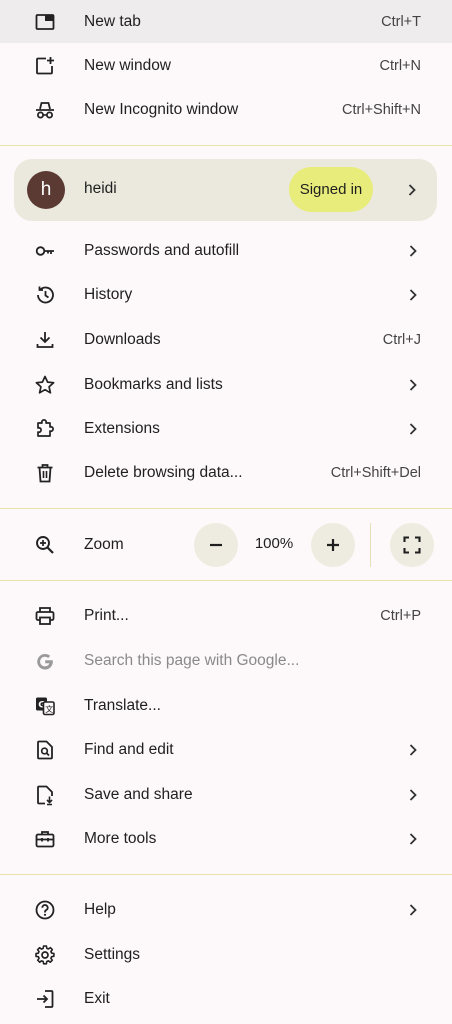  I want to click on profile-name: heidi, so click(100, 188).